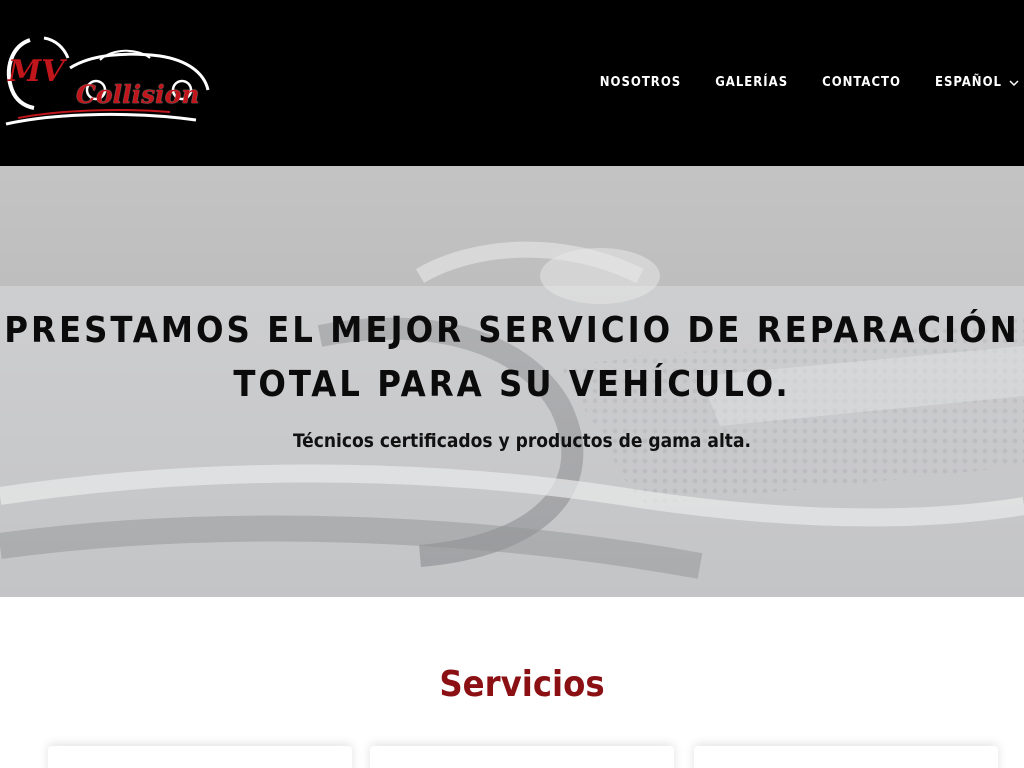  What do you see at coordinates (640, 83) in the screenshot?
I see `nav-item-nosotros: NOSOTROS` at bounding box center [640, 83].